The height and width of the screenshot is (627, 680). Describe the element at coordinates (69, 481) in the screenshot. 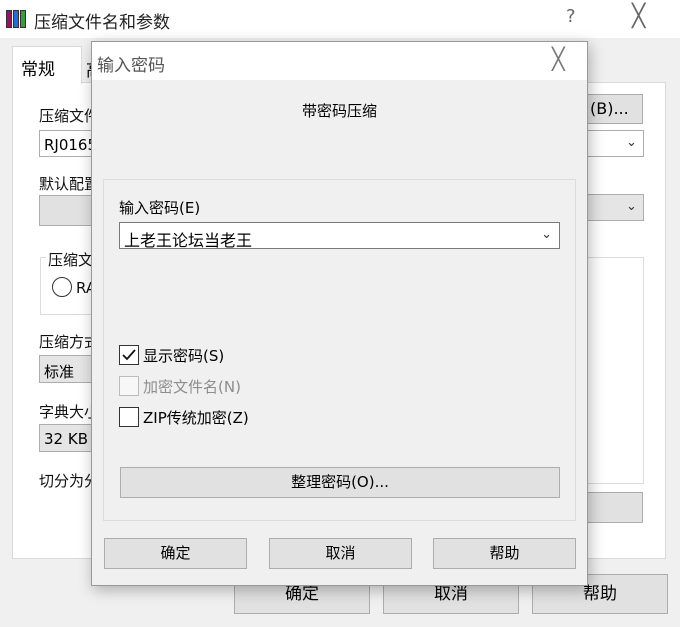

I see `split-volumes-label: 切分为分` at that location.